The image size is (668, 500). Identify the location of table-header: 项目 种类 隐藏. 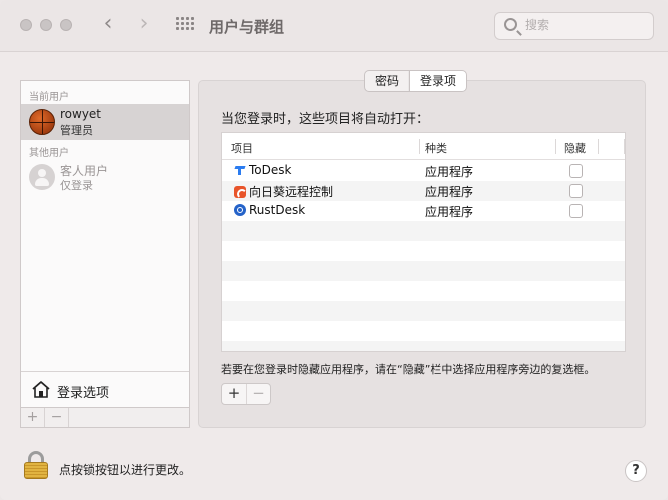
(423, 146).